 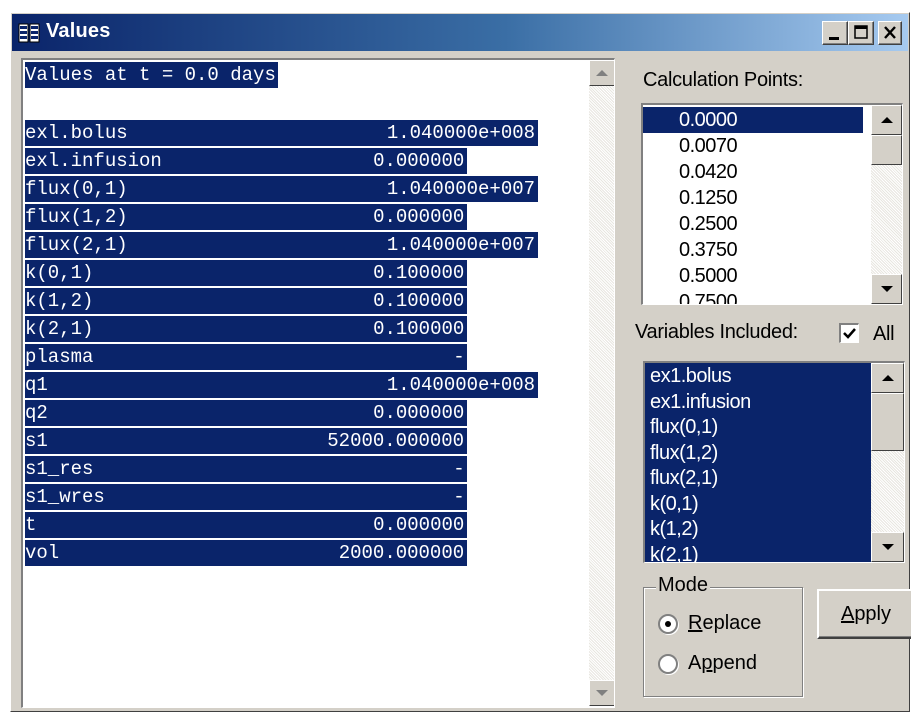 I want to click on close-button, so click(x=890, y=33).